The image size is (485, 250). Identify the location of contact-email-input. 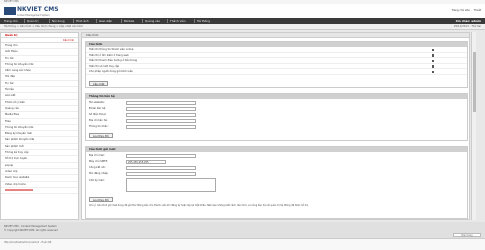
(161, 109).